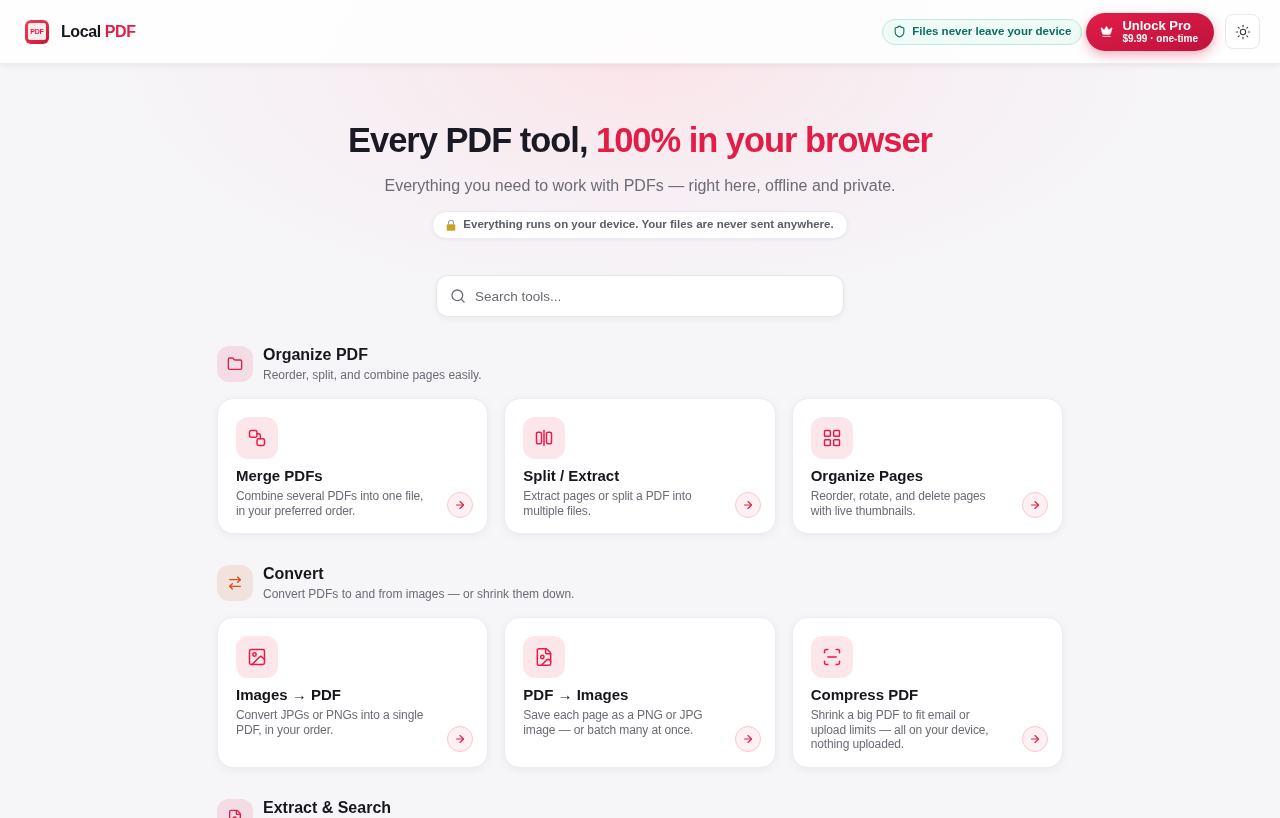 Image resolution: width=1280 pixels, height=818 pixels. What do you see at coordinates (865, 695) in the screenshot?
I see `tool-title: Compress PDF` at bounding box center [865, 695].